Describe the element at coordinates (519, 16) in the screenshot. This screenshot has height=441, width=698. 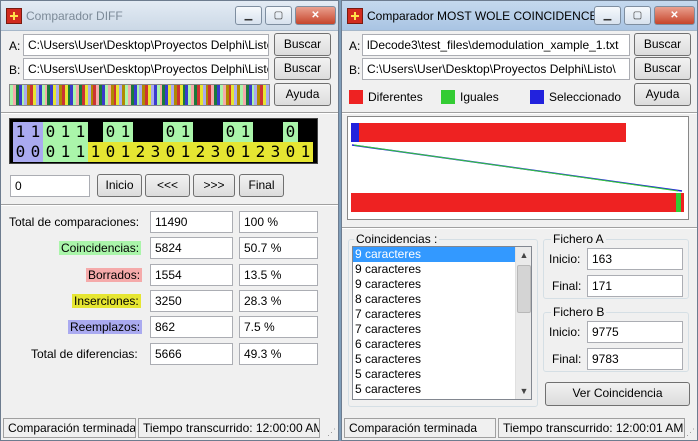
I see `title-bar: Comparador MOST WOLE COINCIDENCE ▁ ▢ ✕` at that location.